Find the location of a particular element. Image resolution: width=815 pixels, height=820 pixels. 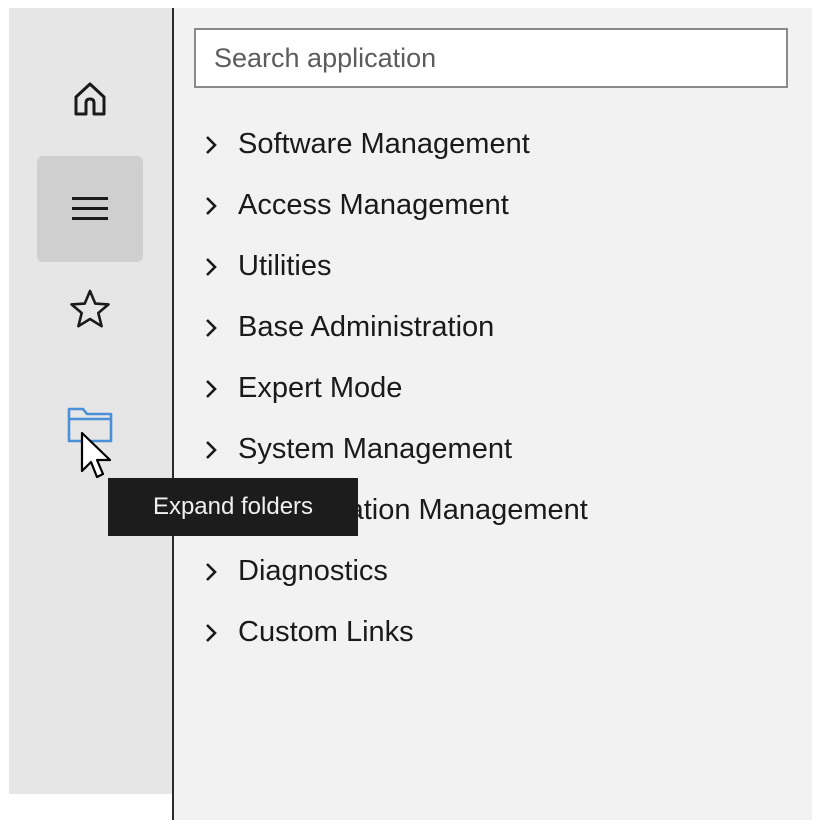

tree-item-access-management: Access Management is located at coordinates (396, 205).